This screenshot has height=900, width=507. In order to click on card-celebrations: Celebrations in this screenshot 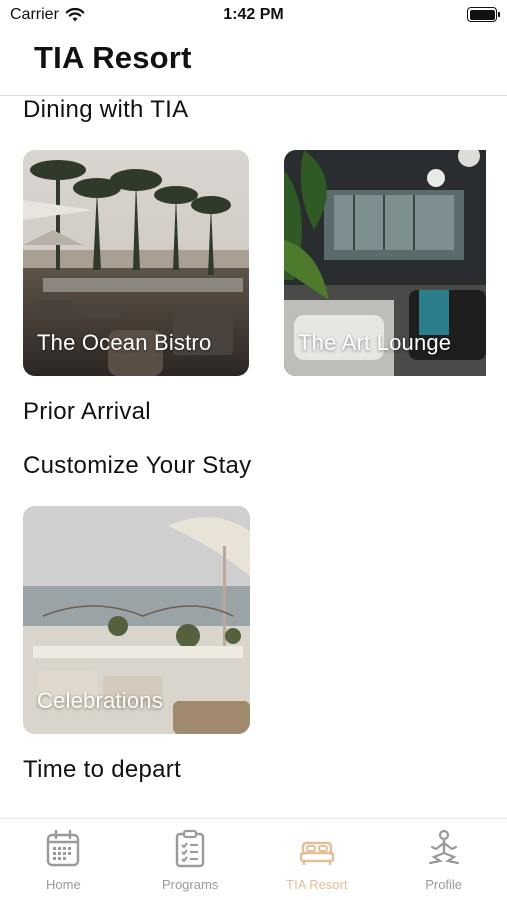, I will do `click(136, 620)`.